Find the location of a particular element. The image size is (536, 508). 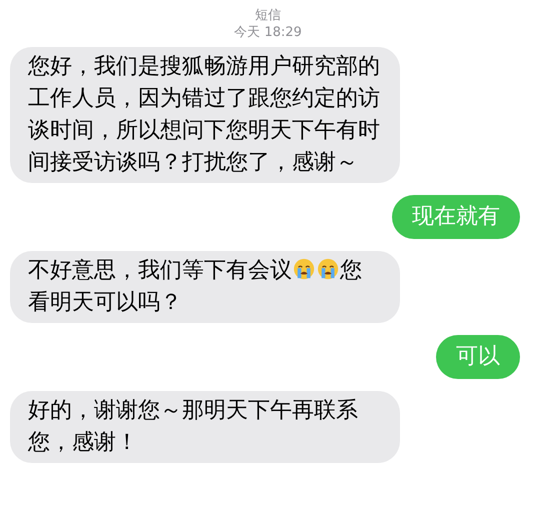

message-text: 现在就有 is located at coordinates (456, 216).